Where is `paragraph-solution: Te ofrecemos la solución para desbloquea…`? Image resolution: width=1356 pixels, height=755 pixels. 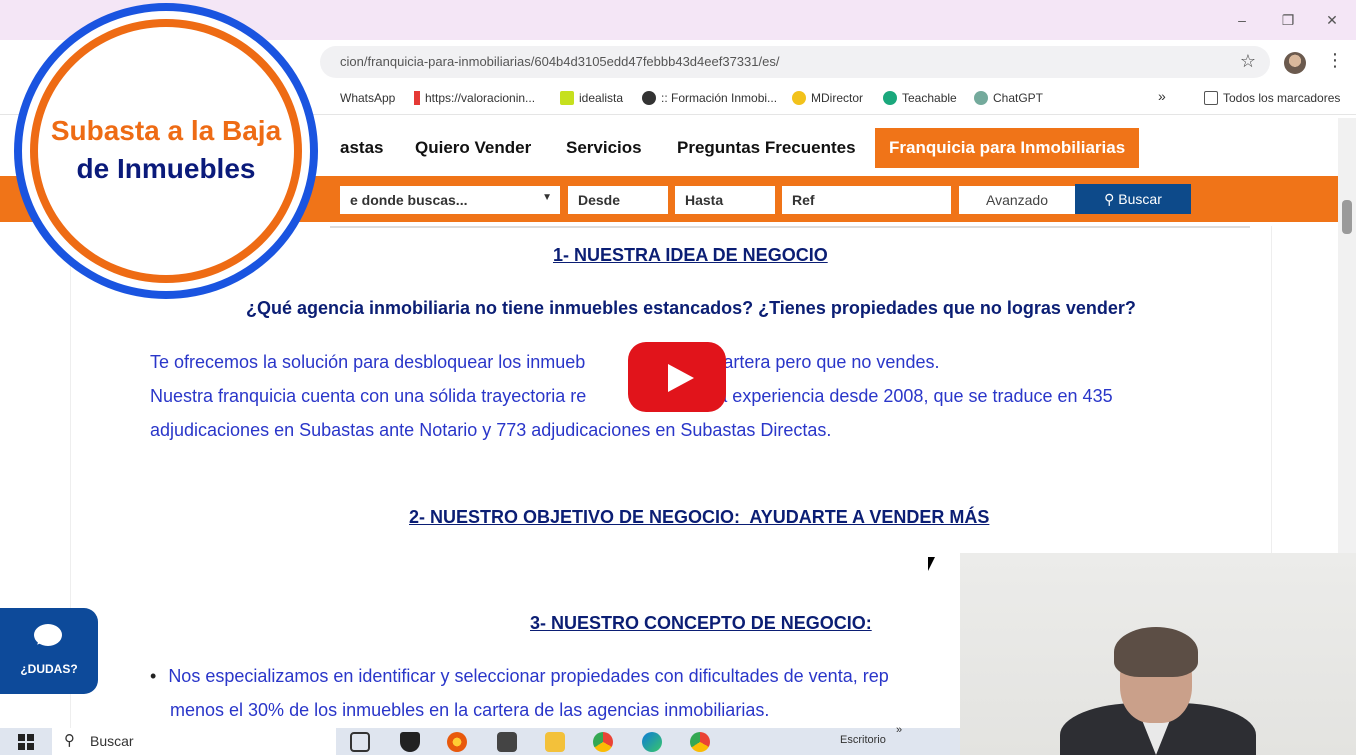 paragraph-solution: Te ofrecemos la solución para desbloquea… is located at coordinates (545, 362).